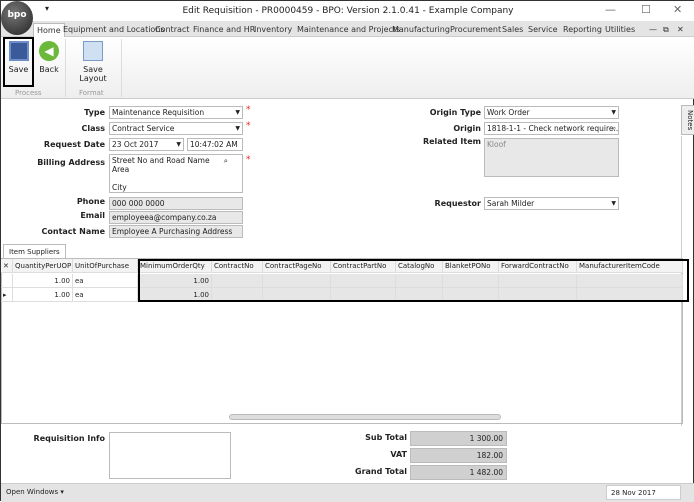 This screenshot has height=502, width=694. What do you see at coordinates (92, 215) in the screenshot?
I see `email-label: Email` at bounding box center [92, 215].